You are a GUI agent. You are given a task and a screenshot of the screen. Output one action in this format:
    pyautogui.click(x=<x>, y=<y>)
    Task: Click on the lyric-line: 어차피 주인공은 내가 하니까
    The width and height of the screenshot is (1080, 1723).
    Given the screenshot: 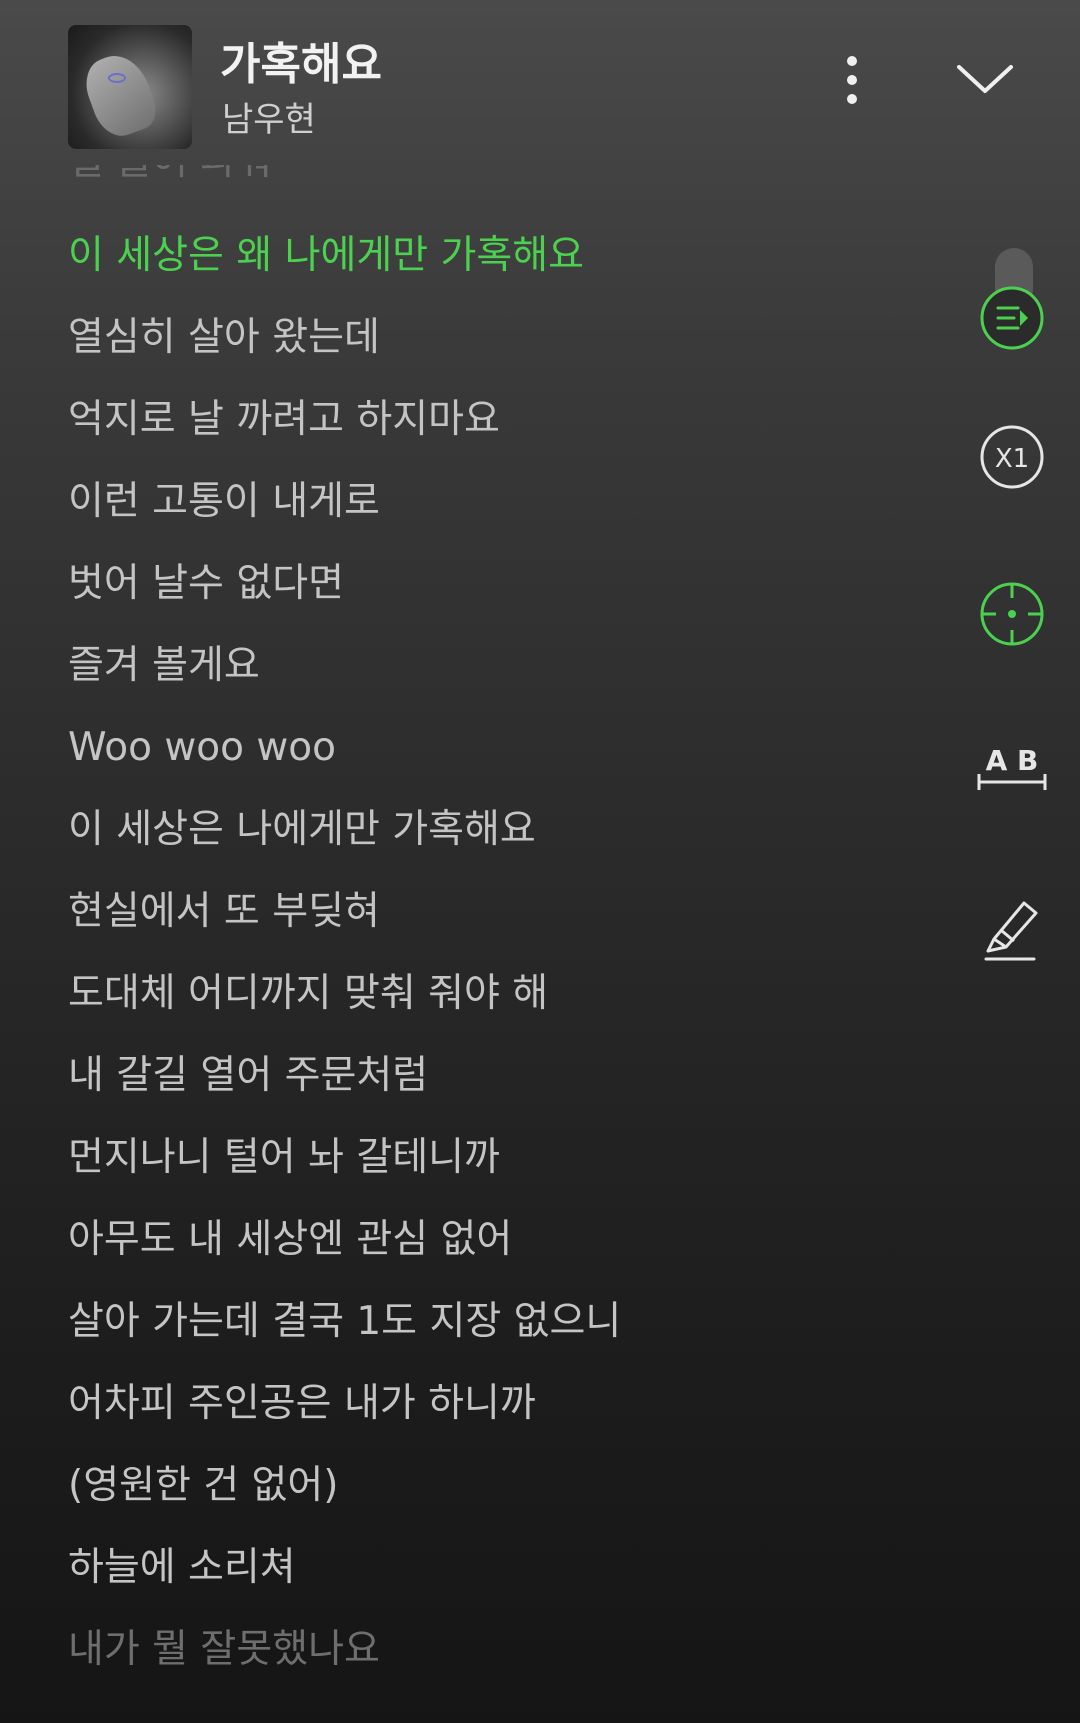 What is the action you would take?
    pyautogui.click(x=498, y=1404)
    